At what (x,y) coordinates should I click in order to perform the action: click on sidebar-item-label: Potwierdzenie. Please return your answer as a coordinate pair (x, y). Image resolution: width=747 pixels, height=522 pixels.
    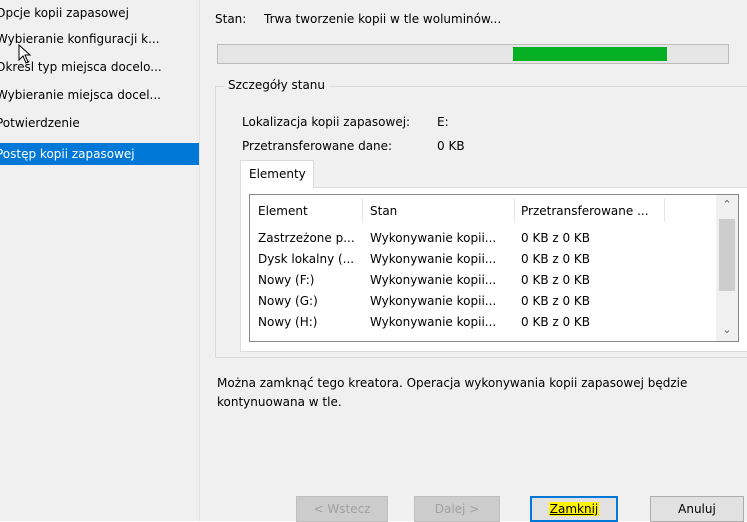
    Looking at the image, I should click on (40, 123).